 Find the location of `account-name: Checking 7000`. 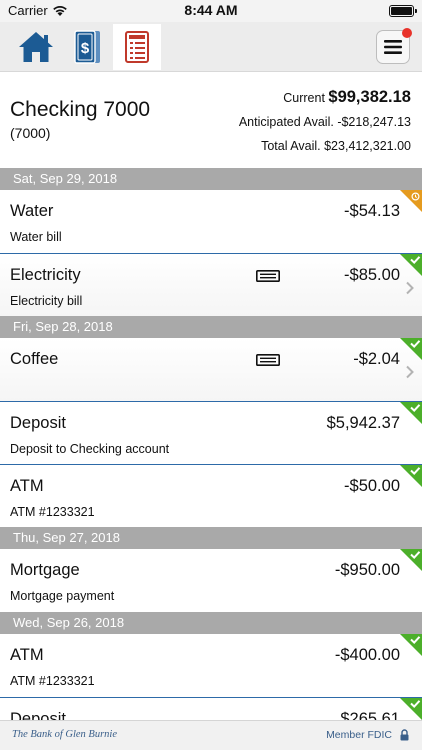

account-name: Checking 7000 is located at coordinates (80, 109).